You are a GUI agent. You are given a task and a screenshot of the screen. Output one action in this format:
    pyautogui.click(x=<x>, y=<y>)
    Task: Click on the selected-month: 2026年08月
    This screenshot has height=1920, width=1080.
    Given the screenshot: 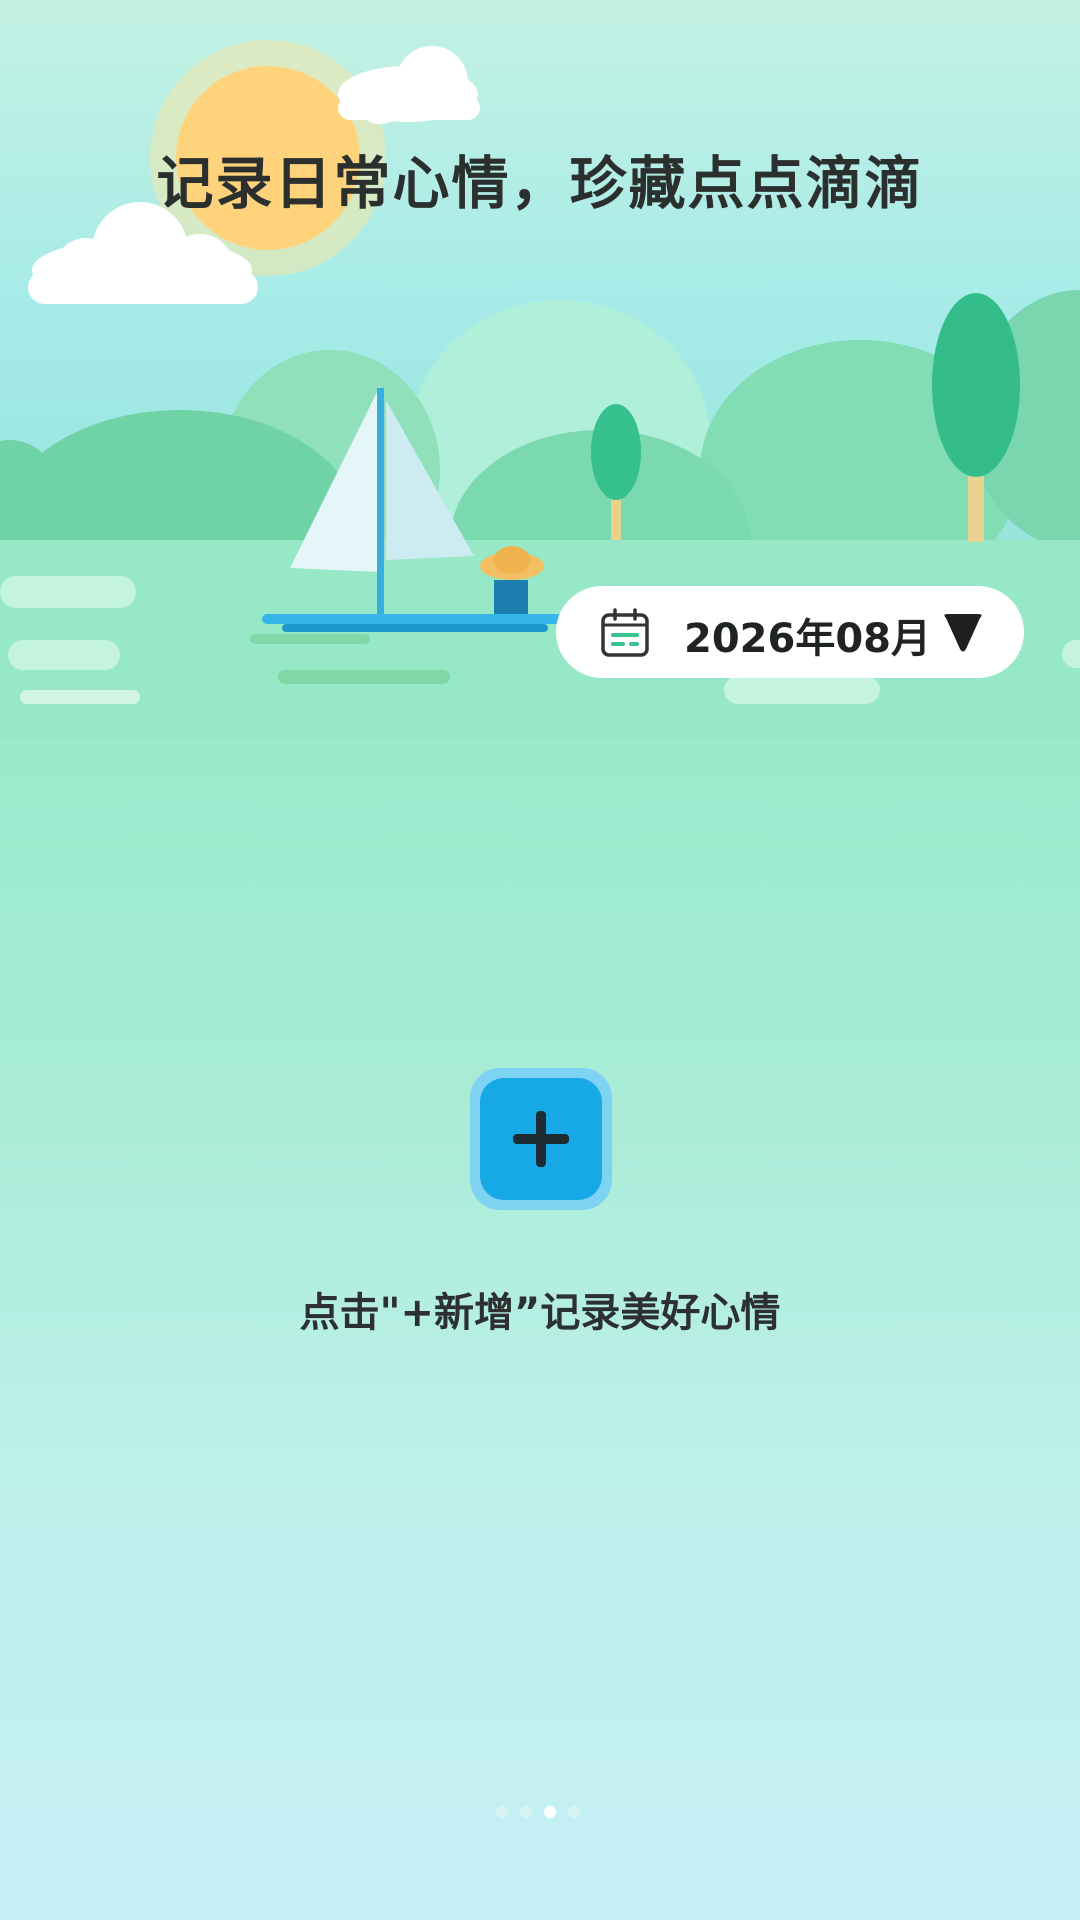 What is the action you would take?
    pyautogui.click(x=807, y=639)
    